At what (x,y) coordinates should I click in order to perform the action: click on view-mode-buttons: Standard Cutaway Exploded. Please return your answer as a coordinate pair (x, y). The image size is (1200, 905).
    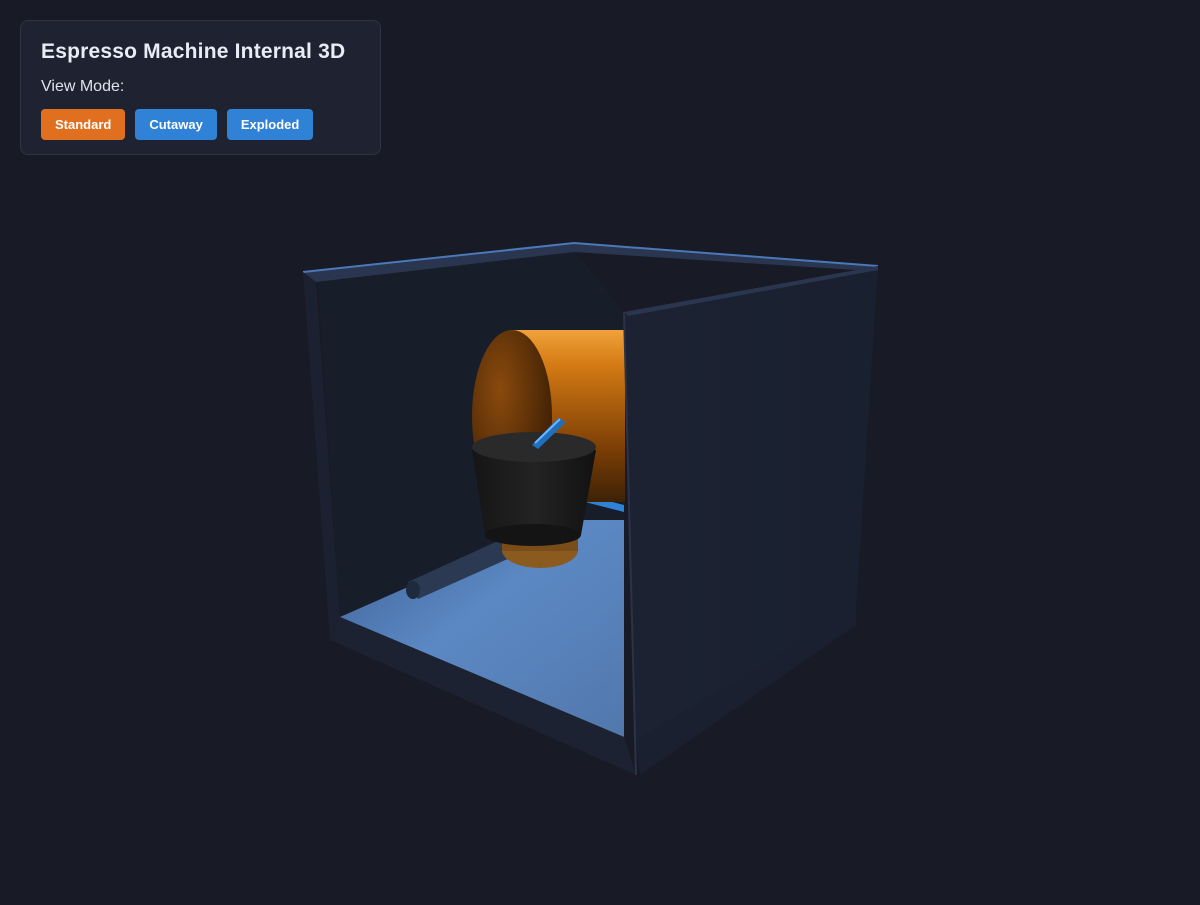
    Looking at the image, I should click on (200, 124).